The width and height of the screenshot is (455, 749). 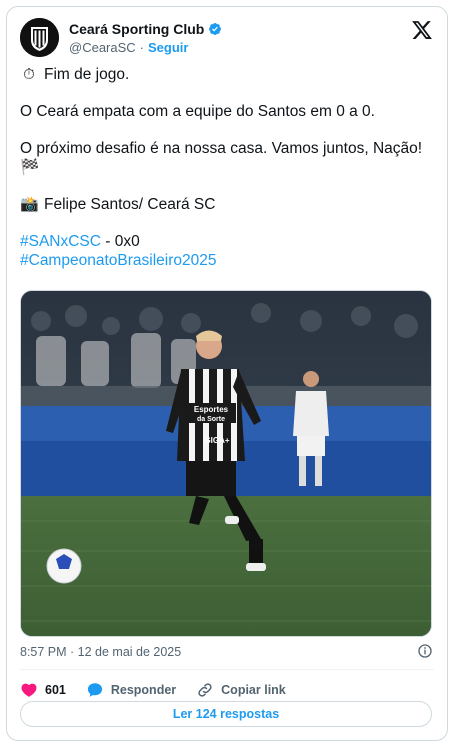 I want to click on text-line-4: 📸 Felipe Santos/ Ceará SC, so click(x=230, y=204).